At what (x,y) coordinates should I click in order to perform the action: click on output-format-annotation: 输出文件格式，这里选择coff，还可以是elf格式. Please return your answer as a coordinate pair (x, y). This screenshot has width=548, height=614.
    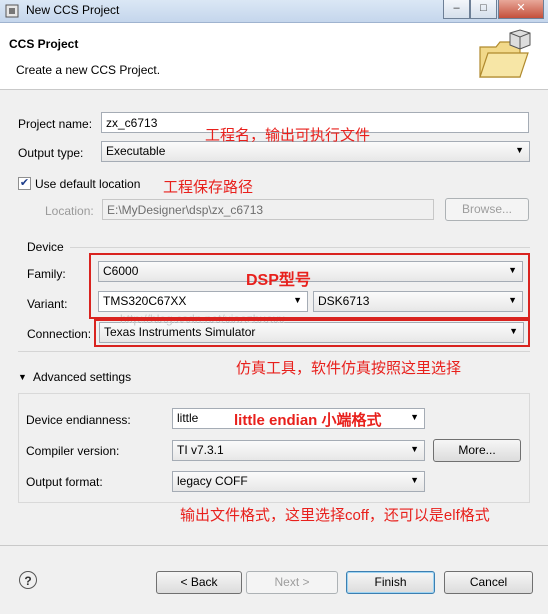
    Looking at the image, I should click on (335, 515).